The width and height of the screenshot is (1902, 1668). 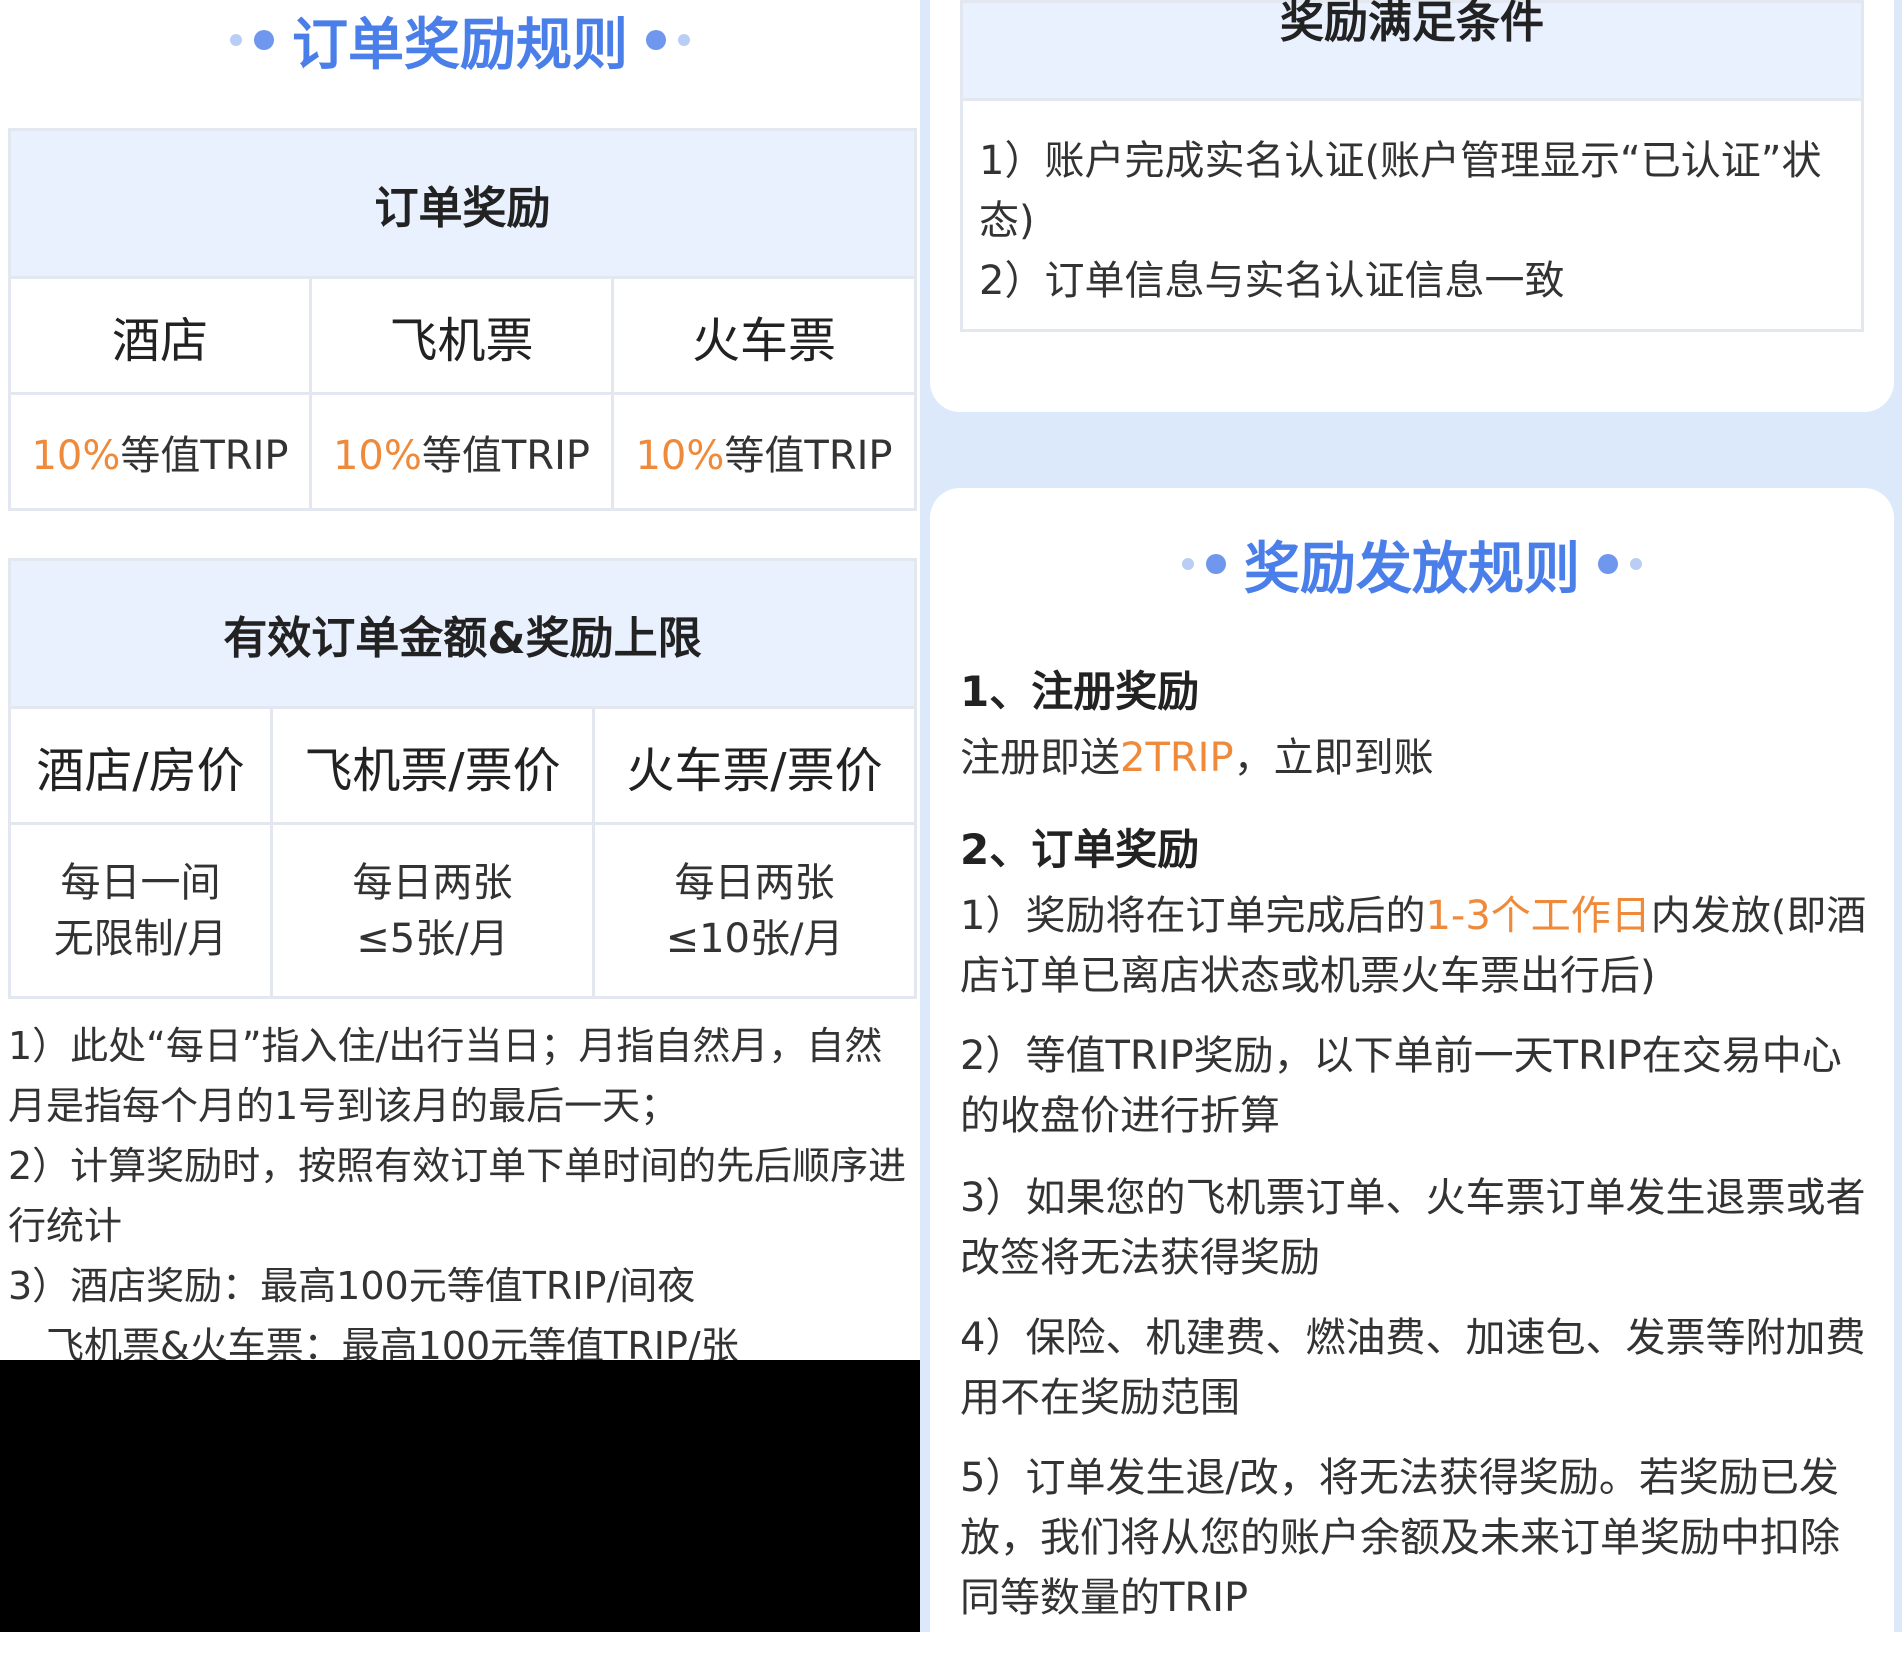 What do you see at coordinates (1080, 691) in the screenshot?
I see `register-heading: 1、注册奖励` at bounding box center [1080, 691].